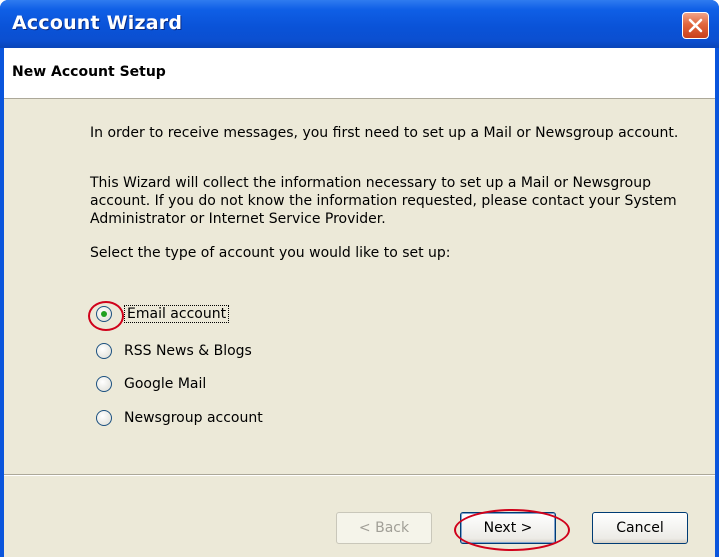 This screenshot has width=723, height=559. I want to click on radio-newsgroup-account: Newsgroup account, so click(179, 418).